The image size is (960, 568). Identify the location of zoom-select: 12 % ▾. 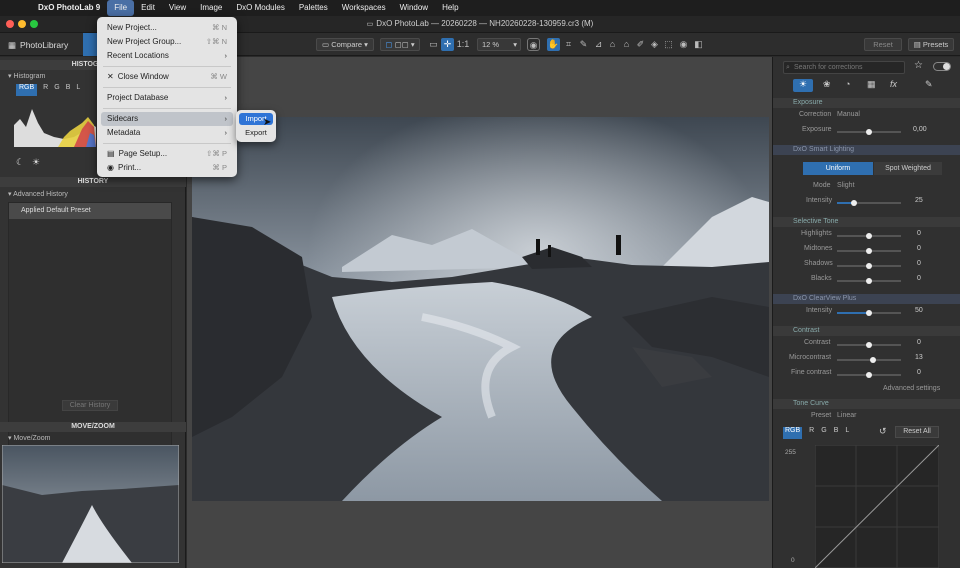
(499, 44).